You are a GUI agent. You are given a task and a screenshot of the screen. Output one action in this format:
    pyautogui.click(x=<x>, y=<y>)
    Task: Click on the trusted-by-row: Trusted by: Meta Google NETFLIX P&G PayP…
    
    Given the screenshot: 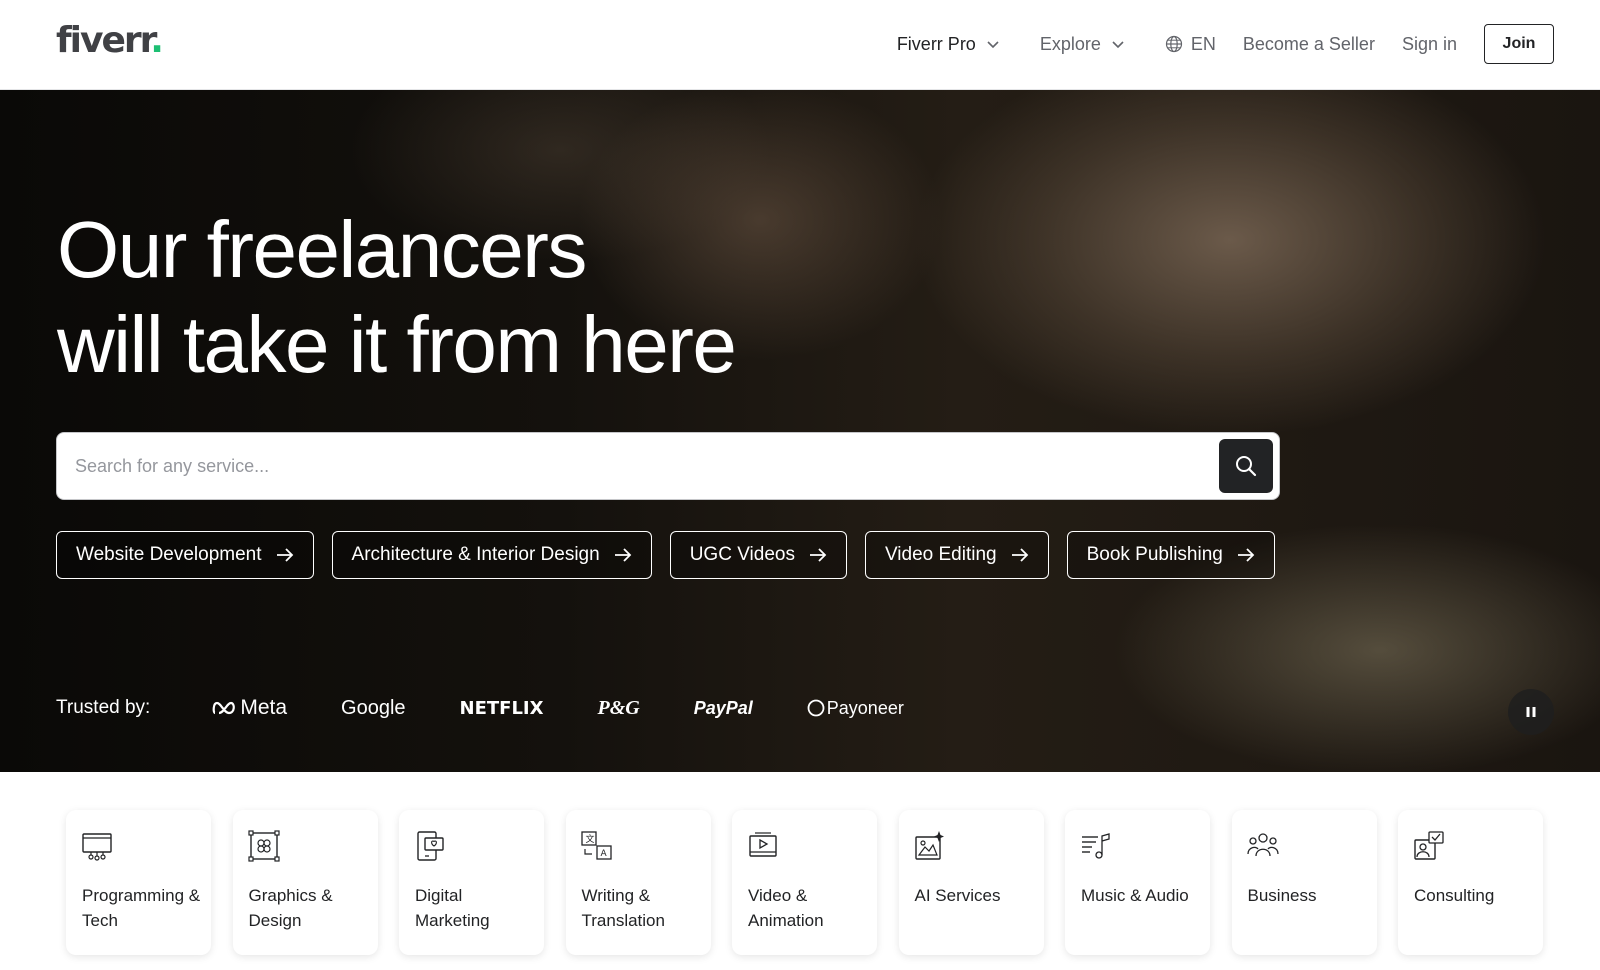 What is the action you would take?
    pyautogui.click(x=507, y=708)
    